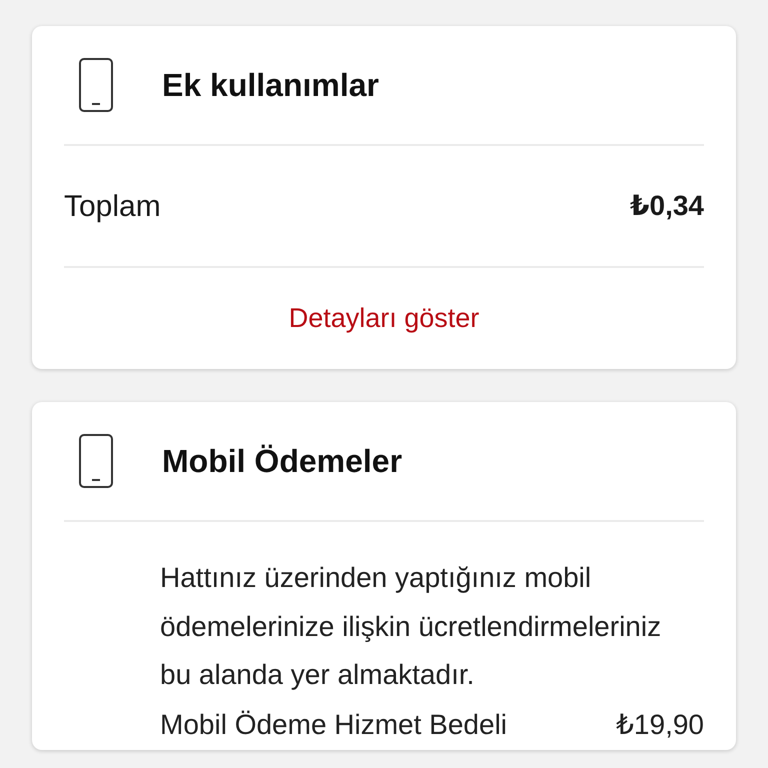 The height and width of the screenshot is (768, 768). Describe the element at coordinates (334, 725) in the screenshot. I see `item-label: Mobil Ödeme Hizmet Bedeli` at that location.